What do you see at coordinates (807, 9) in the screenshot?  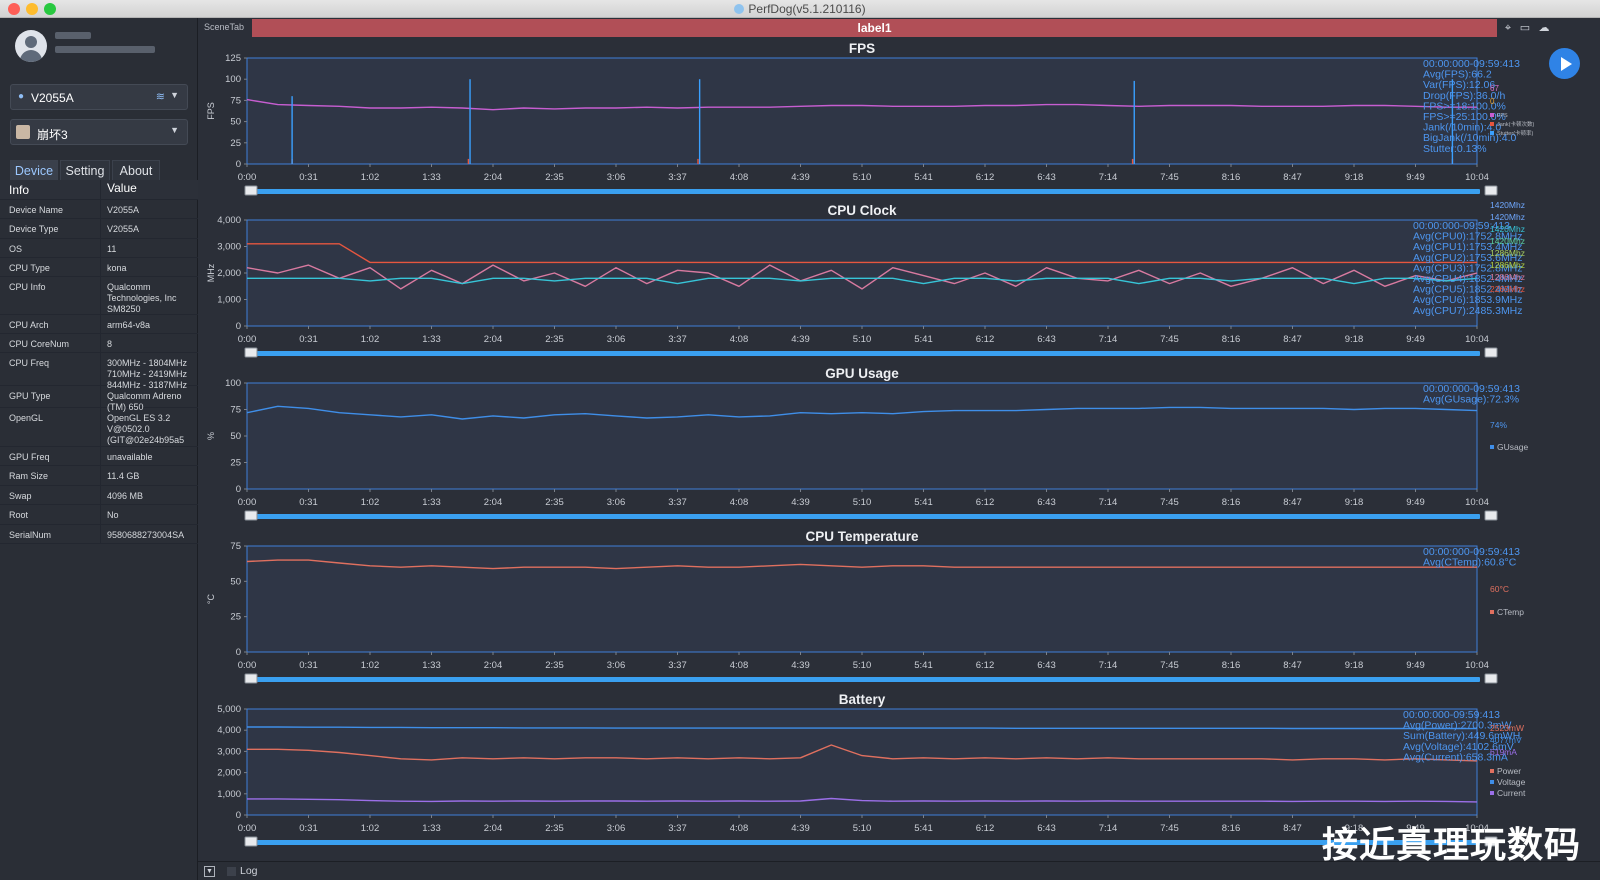 I see `window-title-text: PerfDog(v5.1.210116)` at bounding box center [807, 9].